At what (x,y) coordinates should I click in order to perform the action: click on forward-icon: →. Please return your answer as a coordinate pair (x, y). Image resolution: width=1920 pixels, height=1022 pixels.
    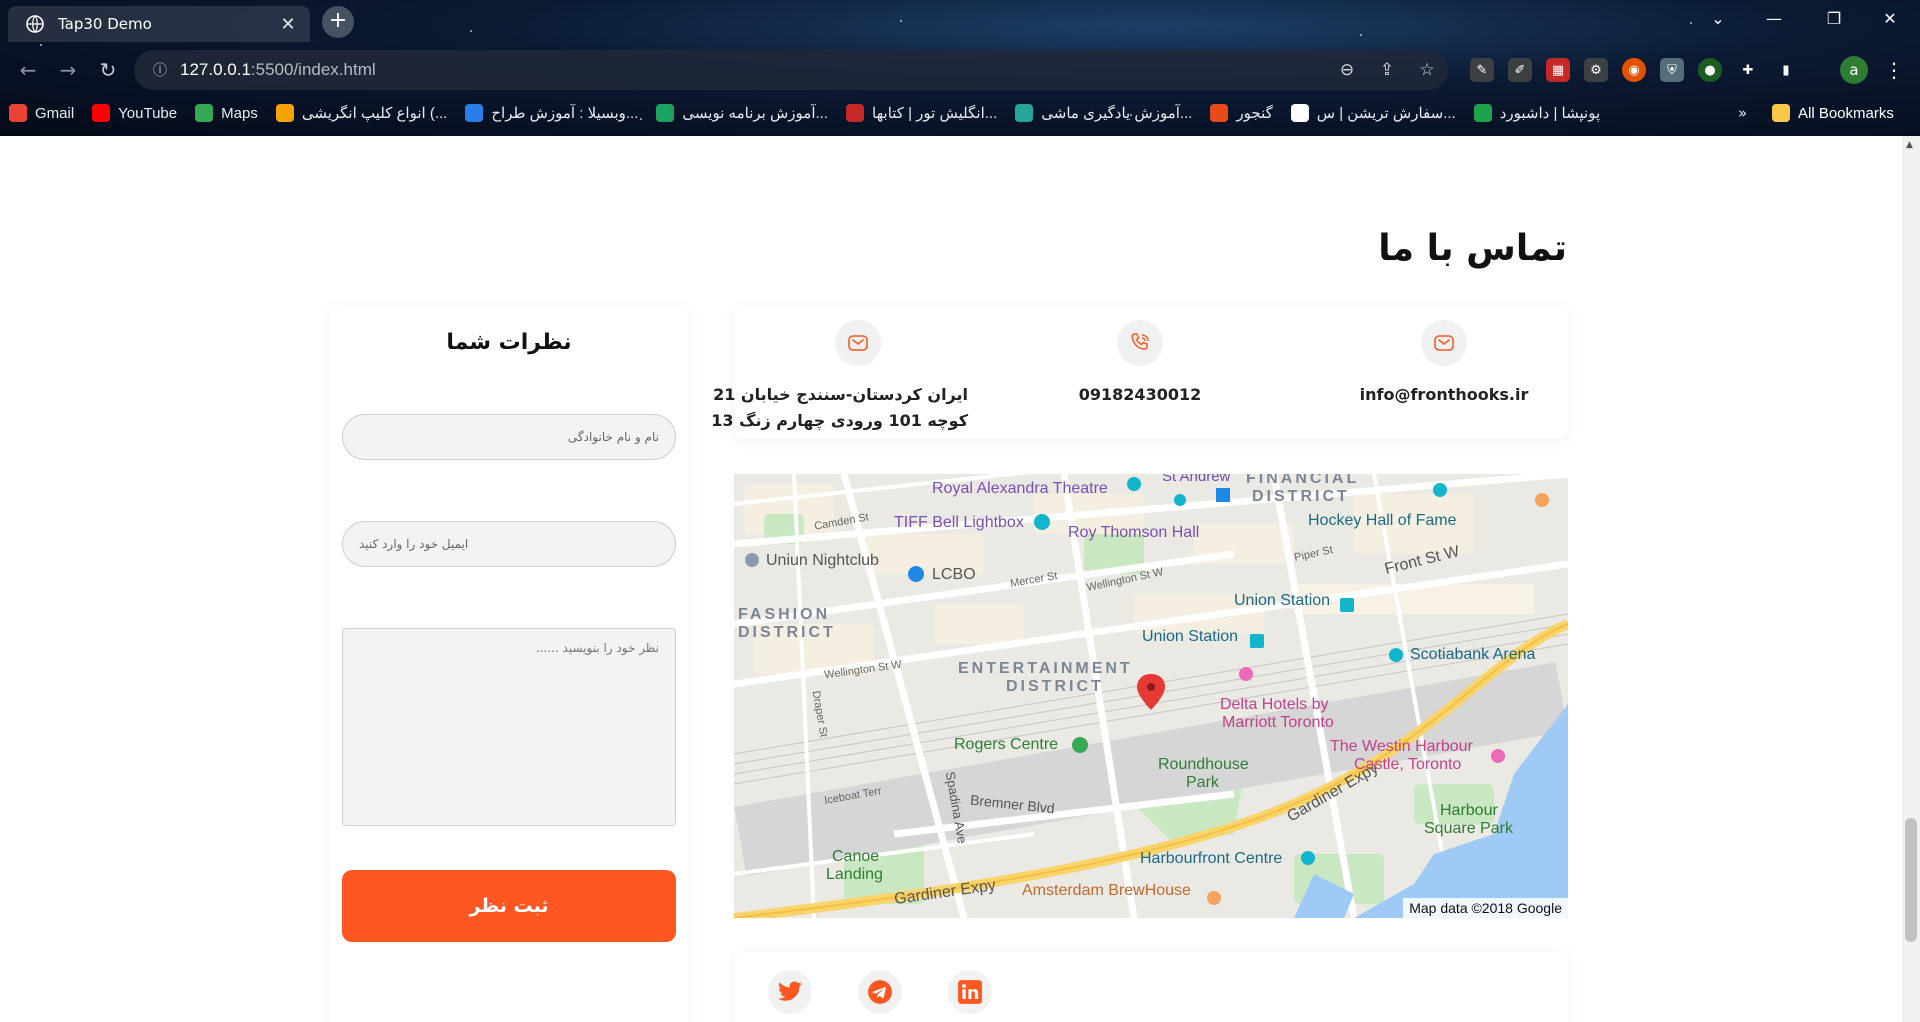
    Looking at the image, I should click on (68, 70).